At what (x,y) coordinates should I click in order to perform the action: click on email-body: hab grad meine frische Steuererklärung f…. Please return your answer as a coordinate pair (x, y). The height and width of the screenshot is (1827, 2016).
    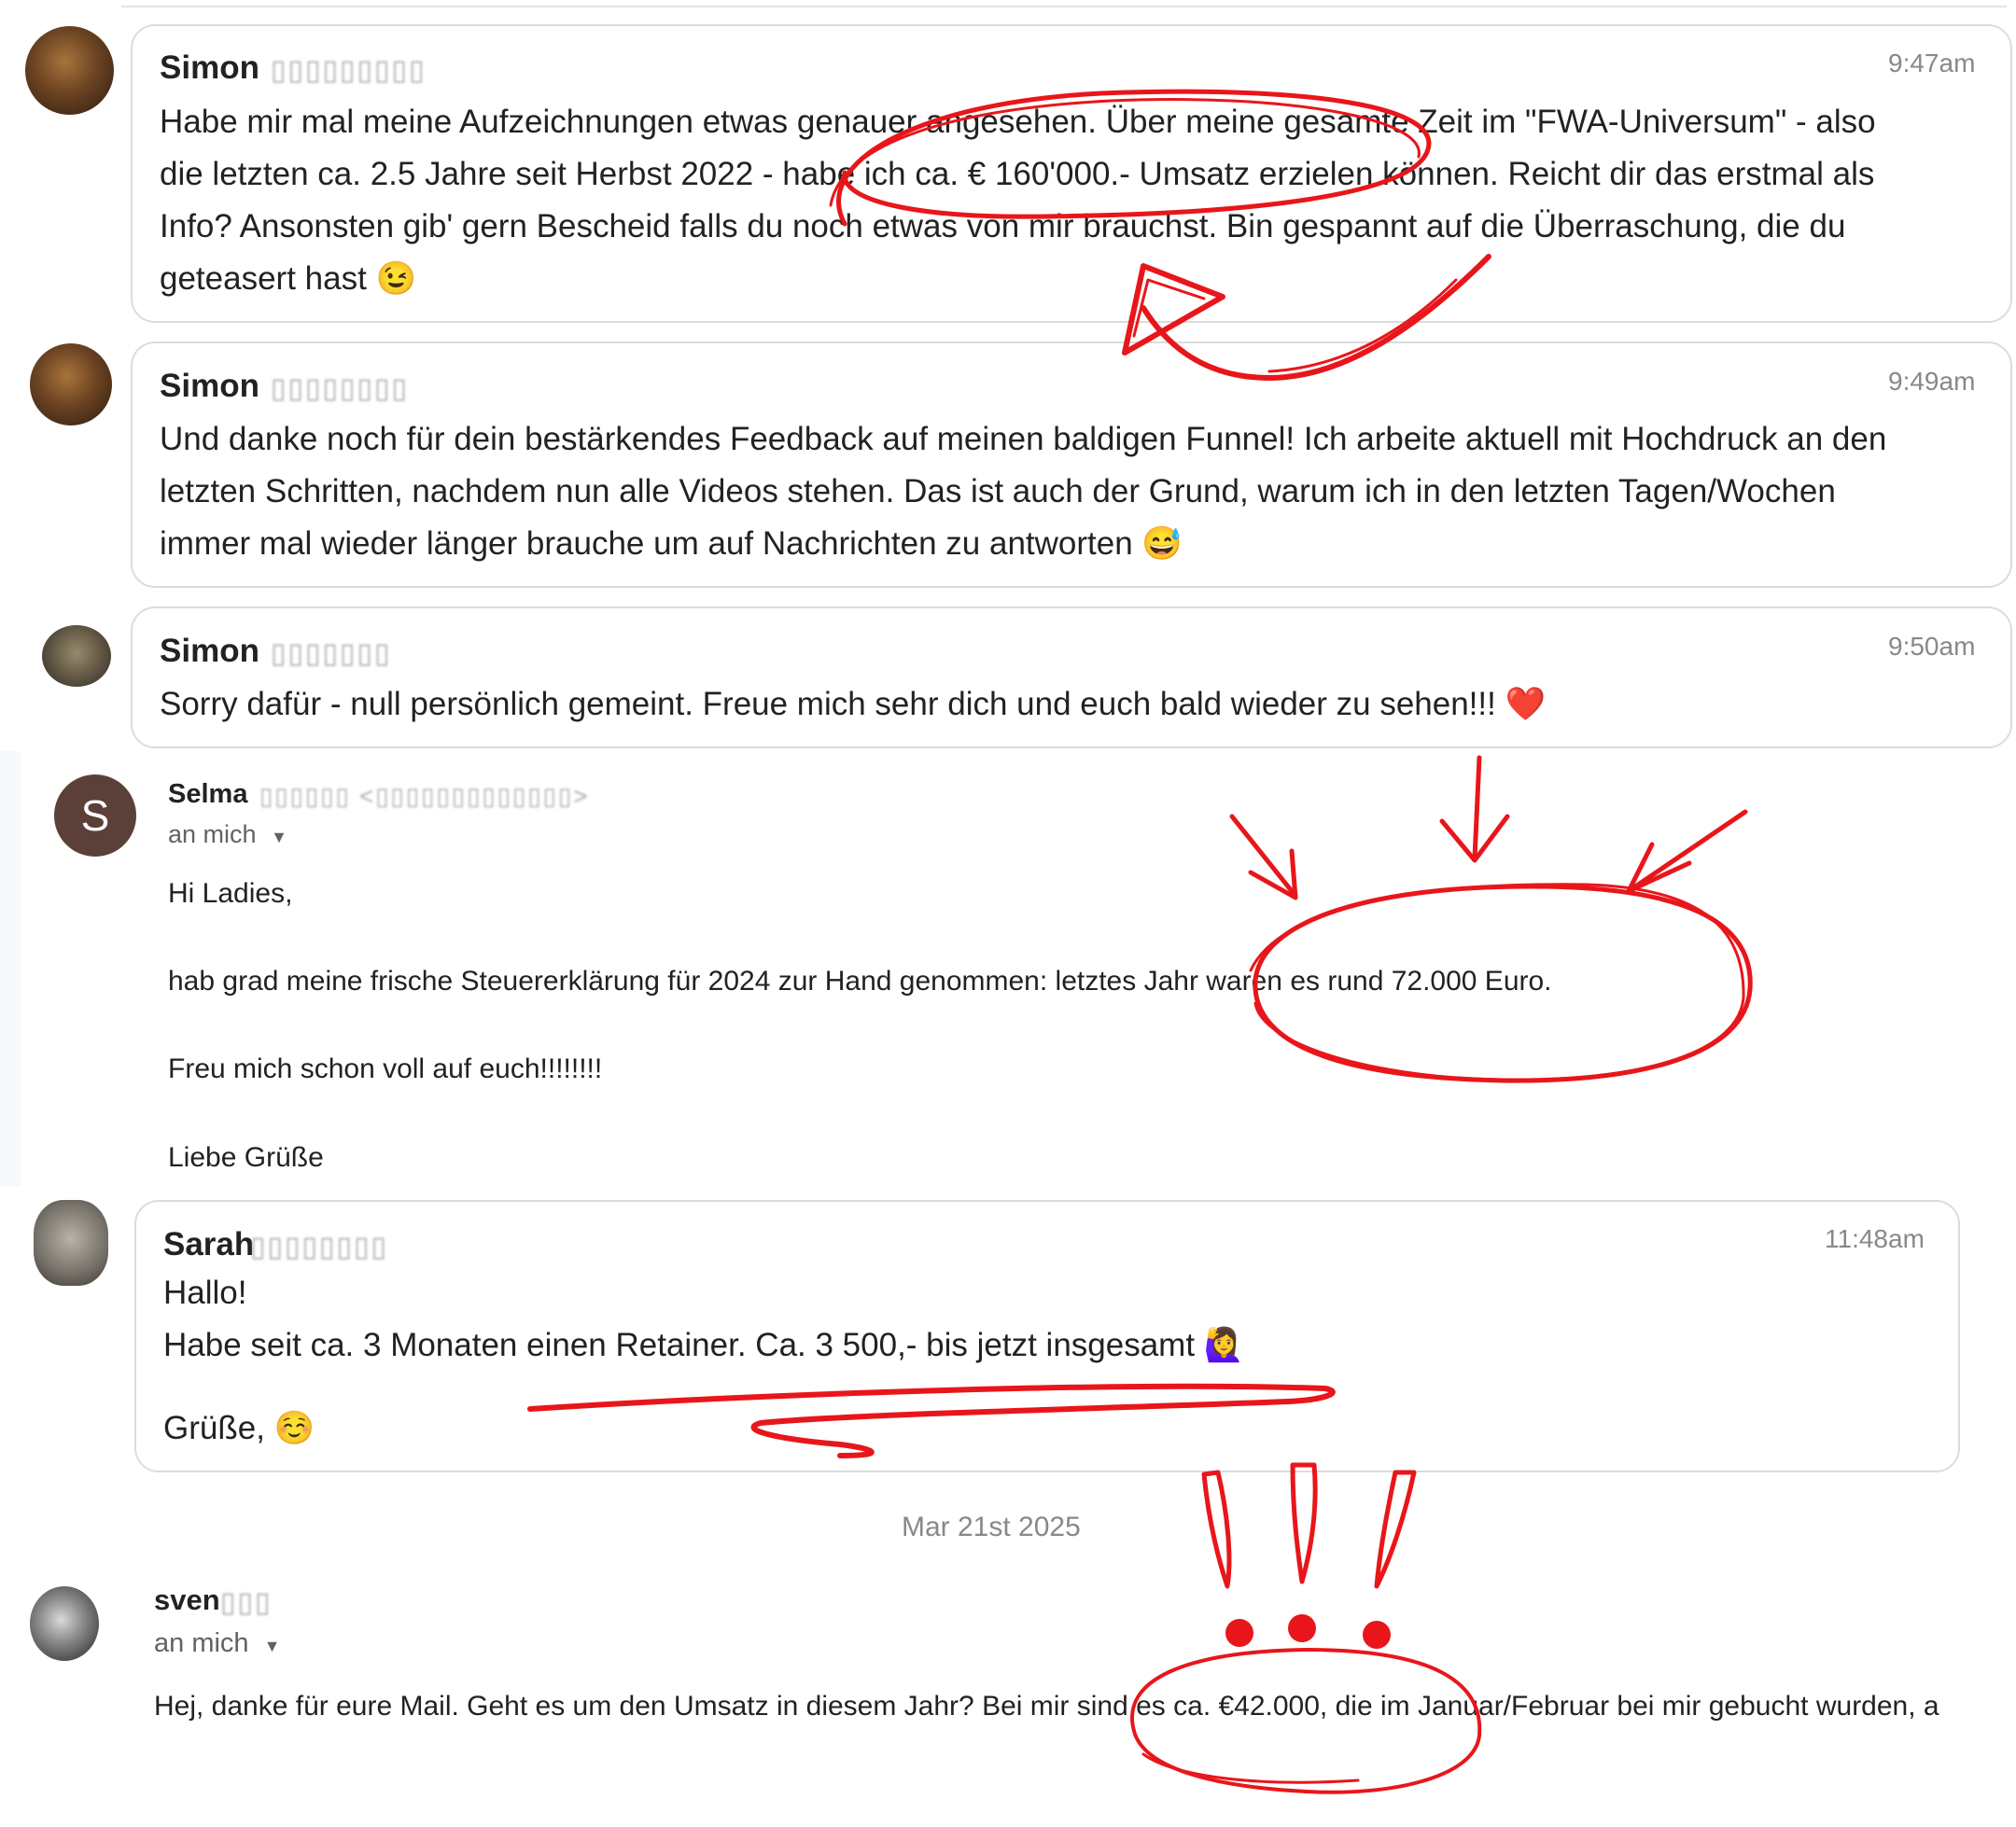
    Looking at the image, I should click on (860, 982).